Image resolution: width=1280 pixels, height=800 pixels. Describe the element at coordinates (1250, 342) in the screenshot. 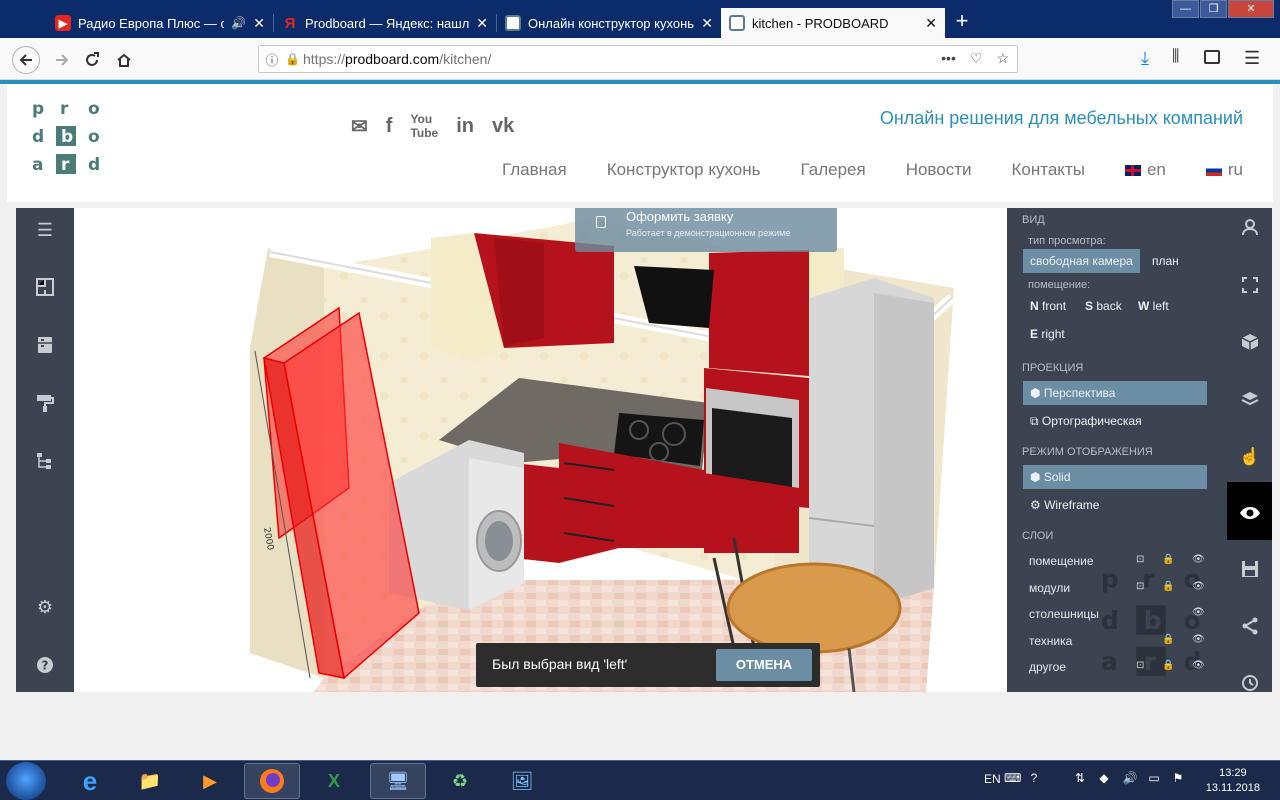

I see `3d-cube-icon` at that location.